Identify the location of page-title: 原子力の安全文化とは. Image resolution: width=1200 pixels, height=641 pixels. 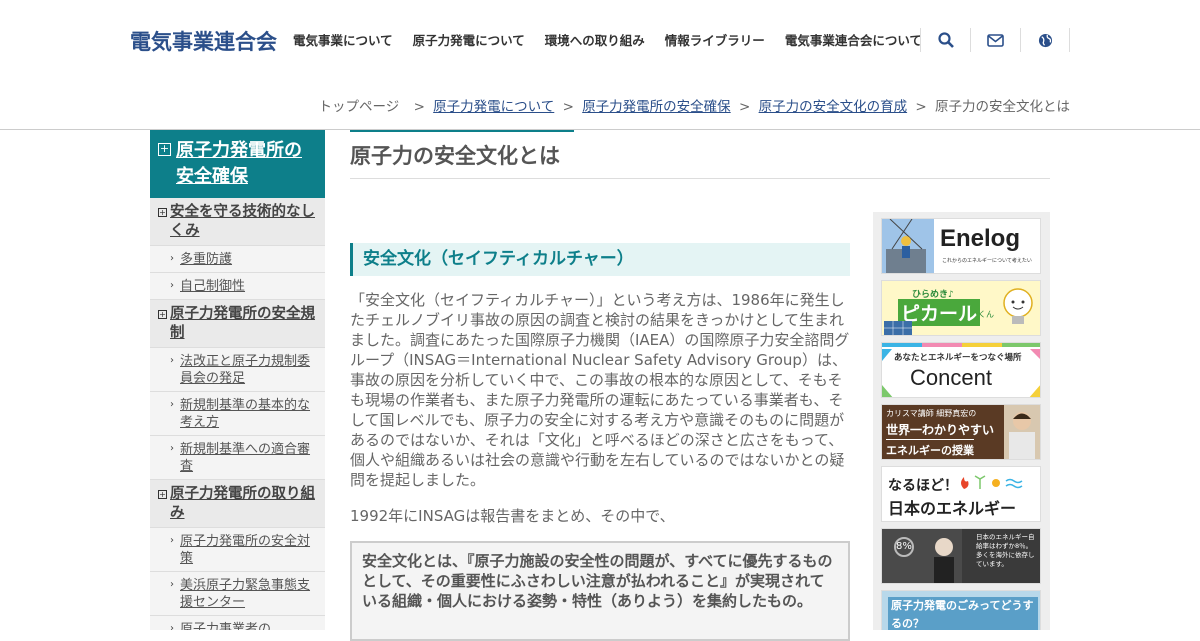
(700, 159).